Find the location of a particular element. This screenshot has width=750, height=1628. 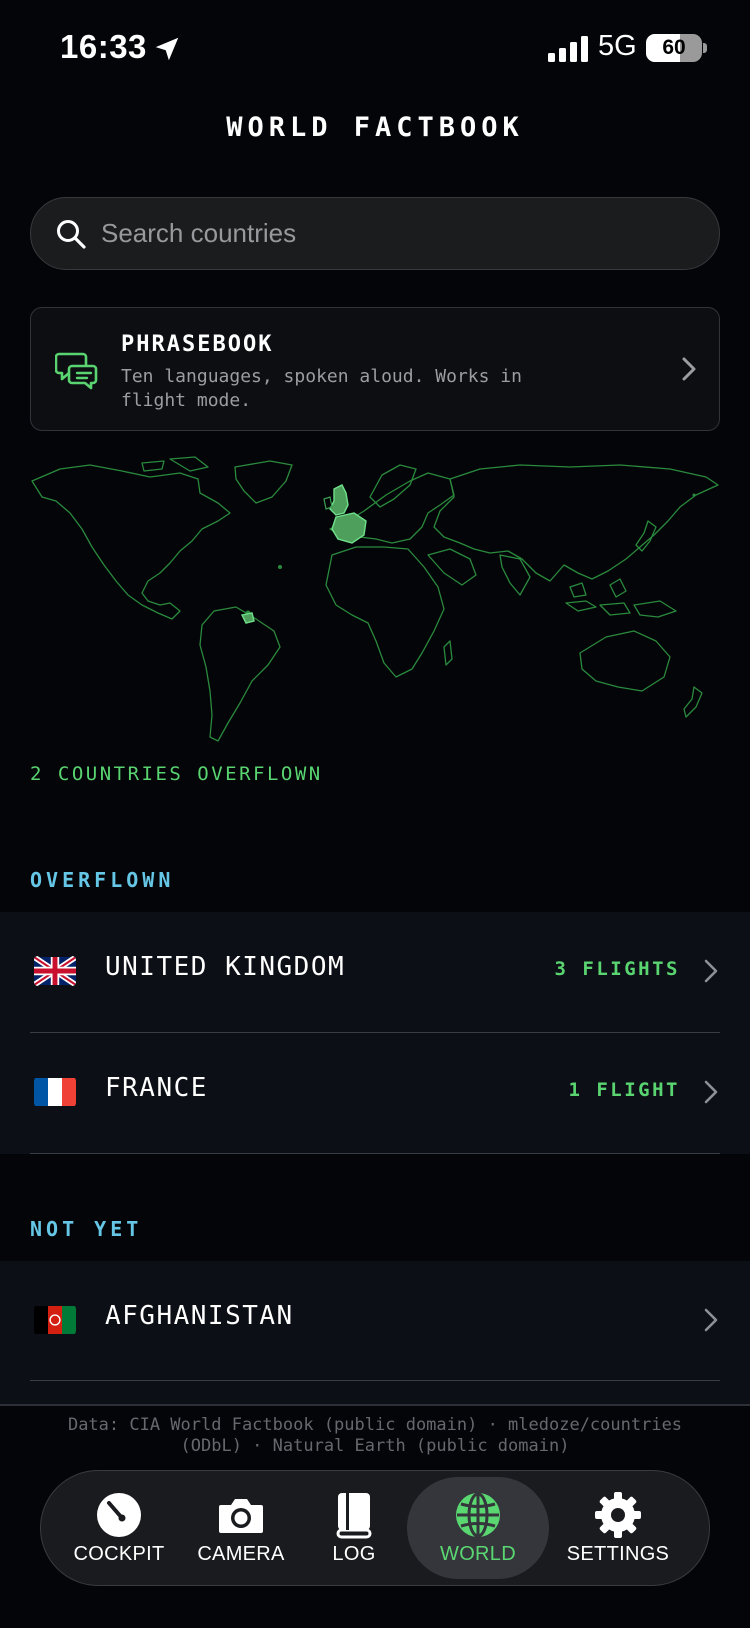

search-bar is located at coordinates (375, 233).